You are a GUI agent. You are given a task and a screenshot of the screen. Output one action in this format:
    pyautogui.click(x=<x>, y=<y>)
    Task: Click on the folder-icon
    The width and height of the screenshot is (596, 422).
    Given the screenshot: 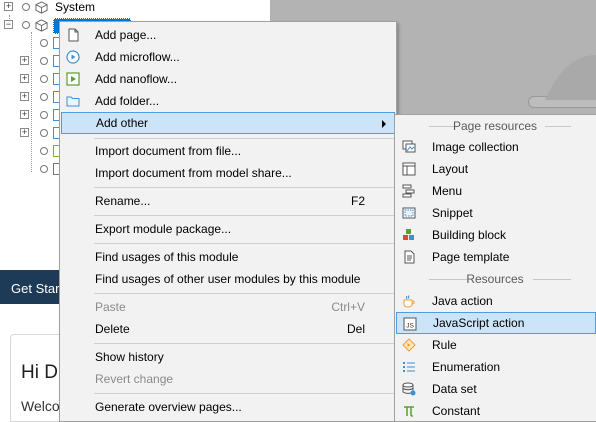 What is the action you would take?
    pyautogui.click(x=73, y=101)
    